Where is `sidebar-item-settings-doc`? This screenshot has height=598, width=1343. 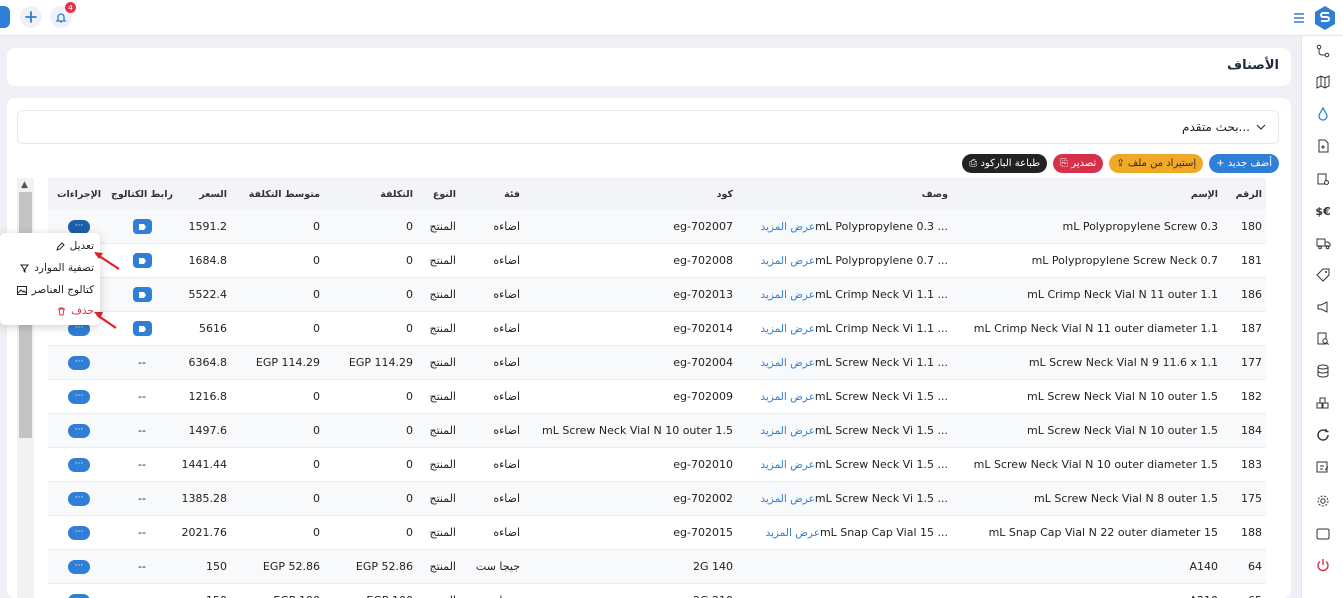 sidebar-item-settings-doc is located at coordinates (1323, 179).